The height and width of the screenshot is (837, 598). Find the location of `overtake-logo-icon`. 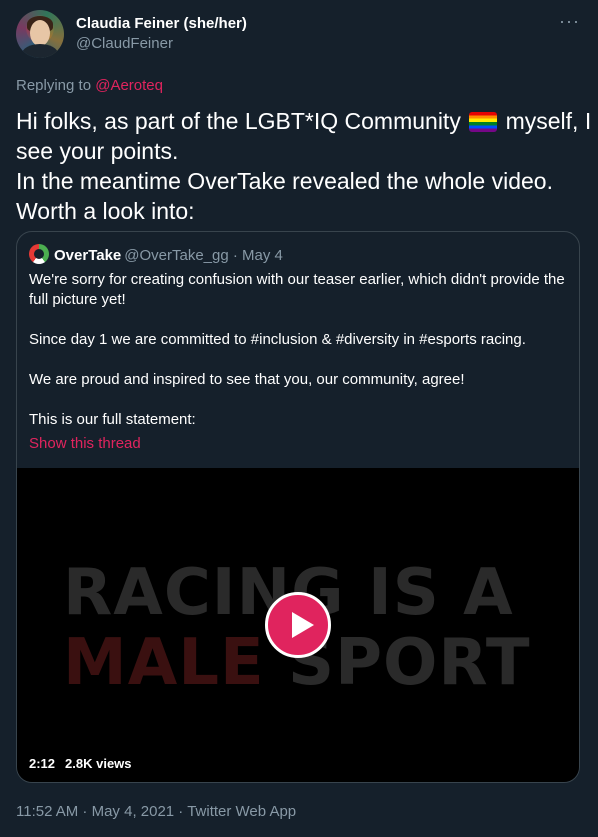

overtake-logo-icon is located at coordinates (39, 254).